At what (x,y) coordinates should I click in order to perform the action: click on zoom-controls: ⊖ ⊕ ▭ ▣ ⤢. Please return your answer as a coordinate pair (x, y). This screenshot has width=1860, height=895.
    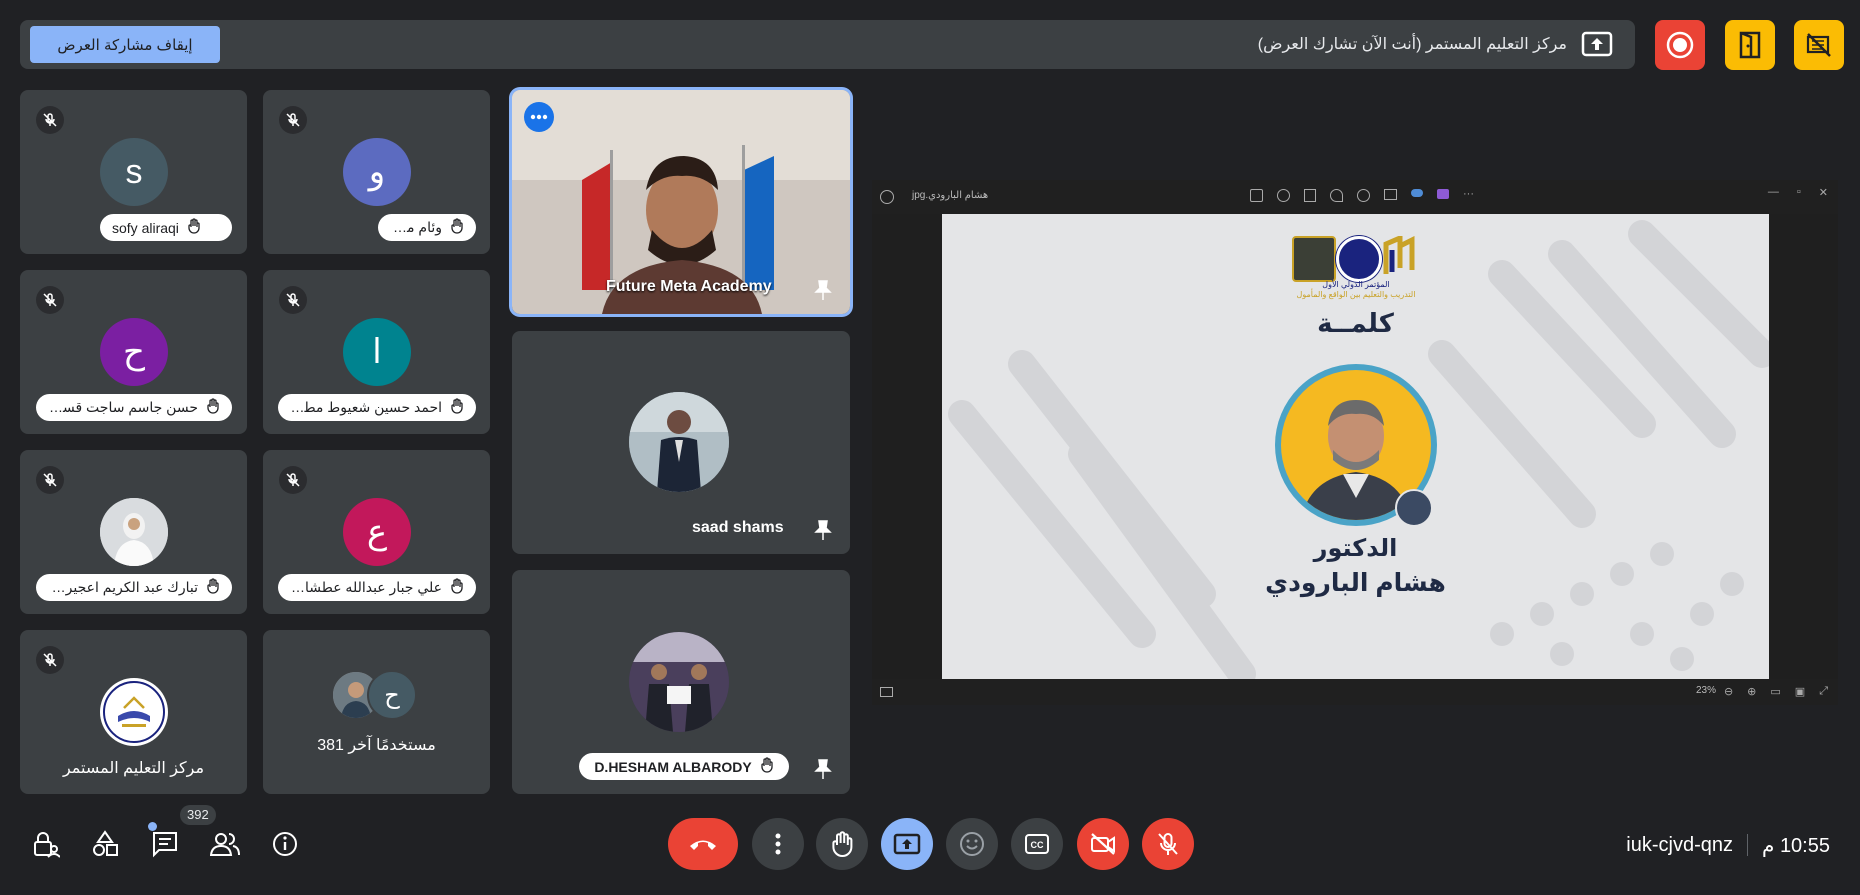
    Looking at the image, I should click on (1776, 691).